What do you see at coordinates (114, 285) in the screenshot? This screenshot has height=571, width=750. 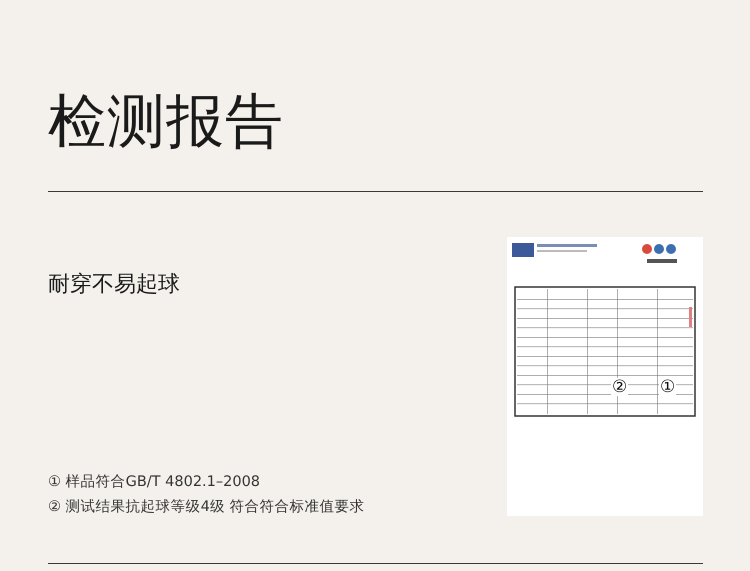 I see `section-subtitle: 耐穿不易起球` at bounding box center [114, 285].